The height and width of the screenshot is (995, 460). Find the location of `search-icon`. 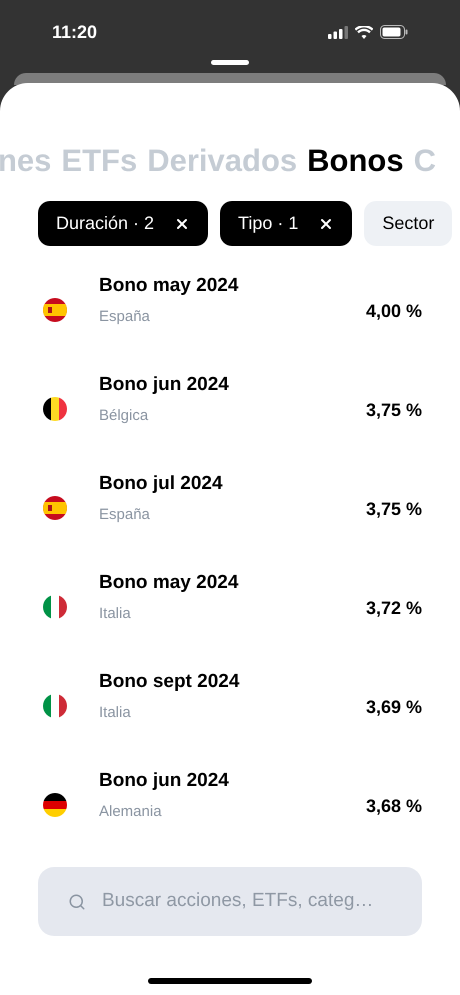

search-icon is located at coordinates (77, 901).